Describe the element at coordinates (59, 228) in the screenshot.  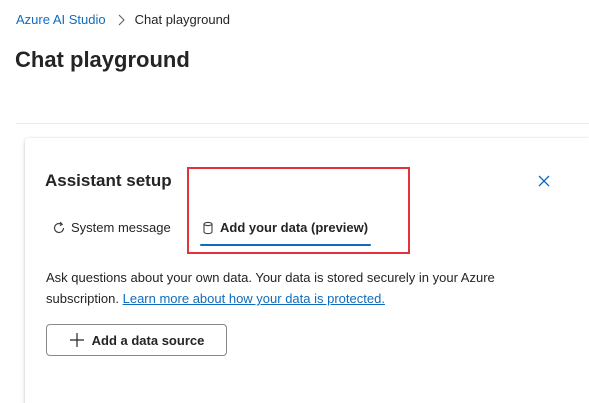
I see `rotate-arrow-icon` at that location.